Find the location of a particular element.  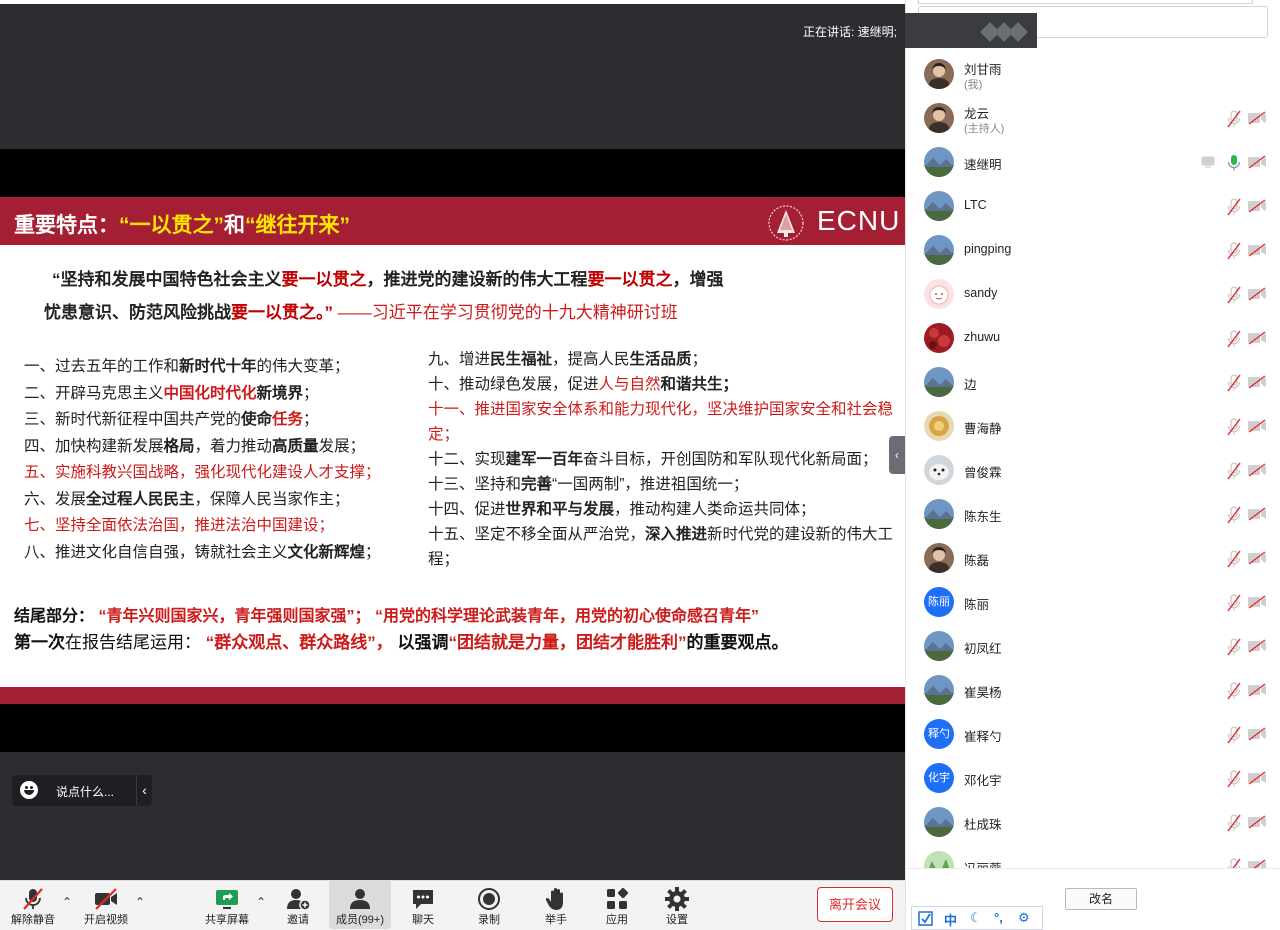

collapse-panel-button: ‹ is located at coordinates (897, 455).